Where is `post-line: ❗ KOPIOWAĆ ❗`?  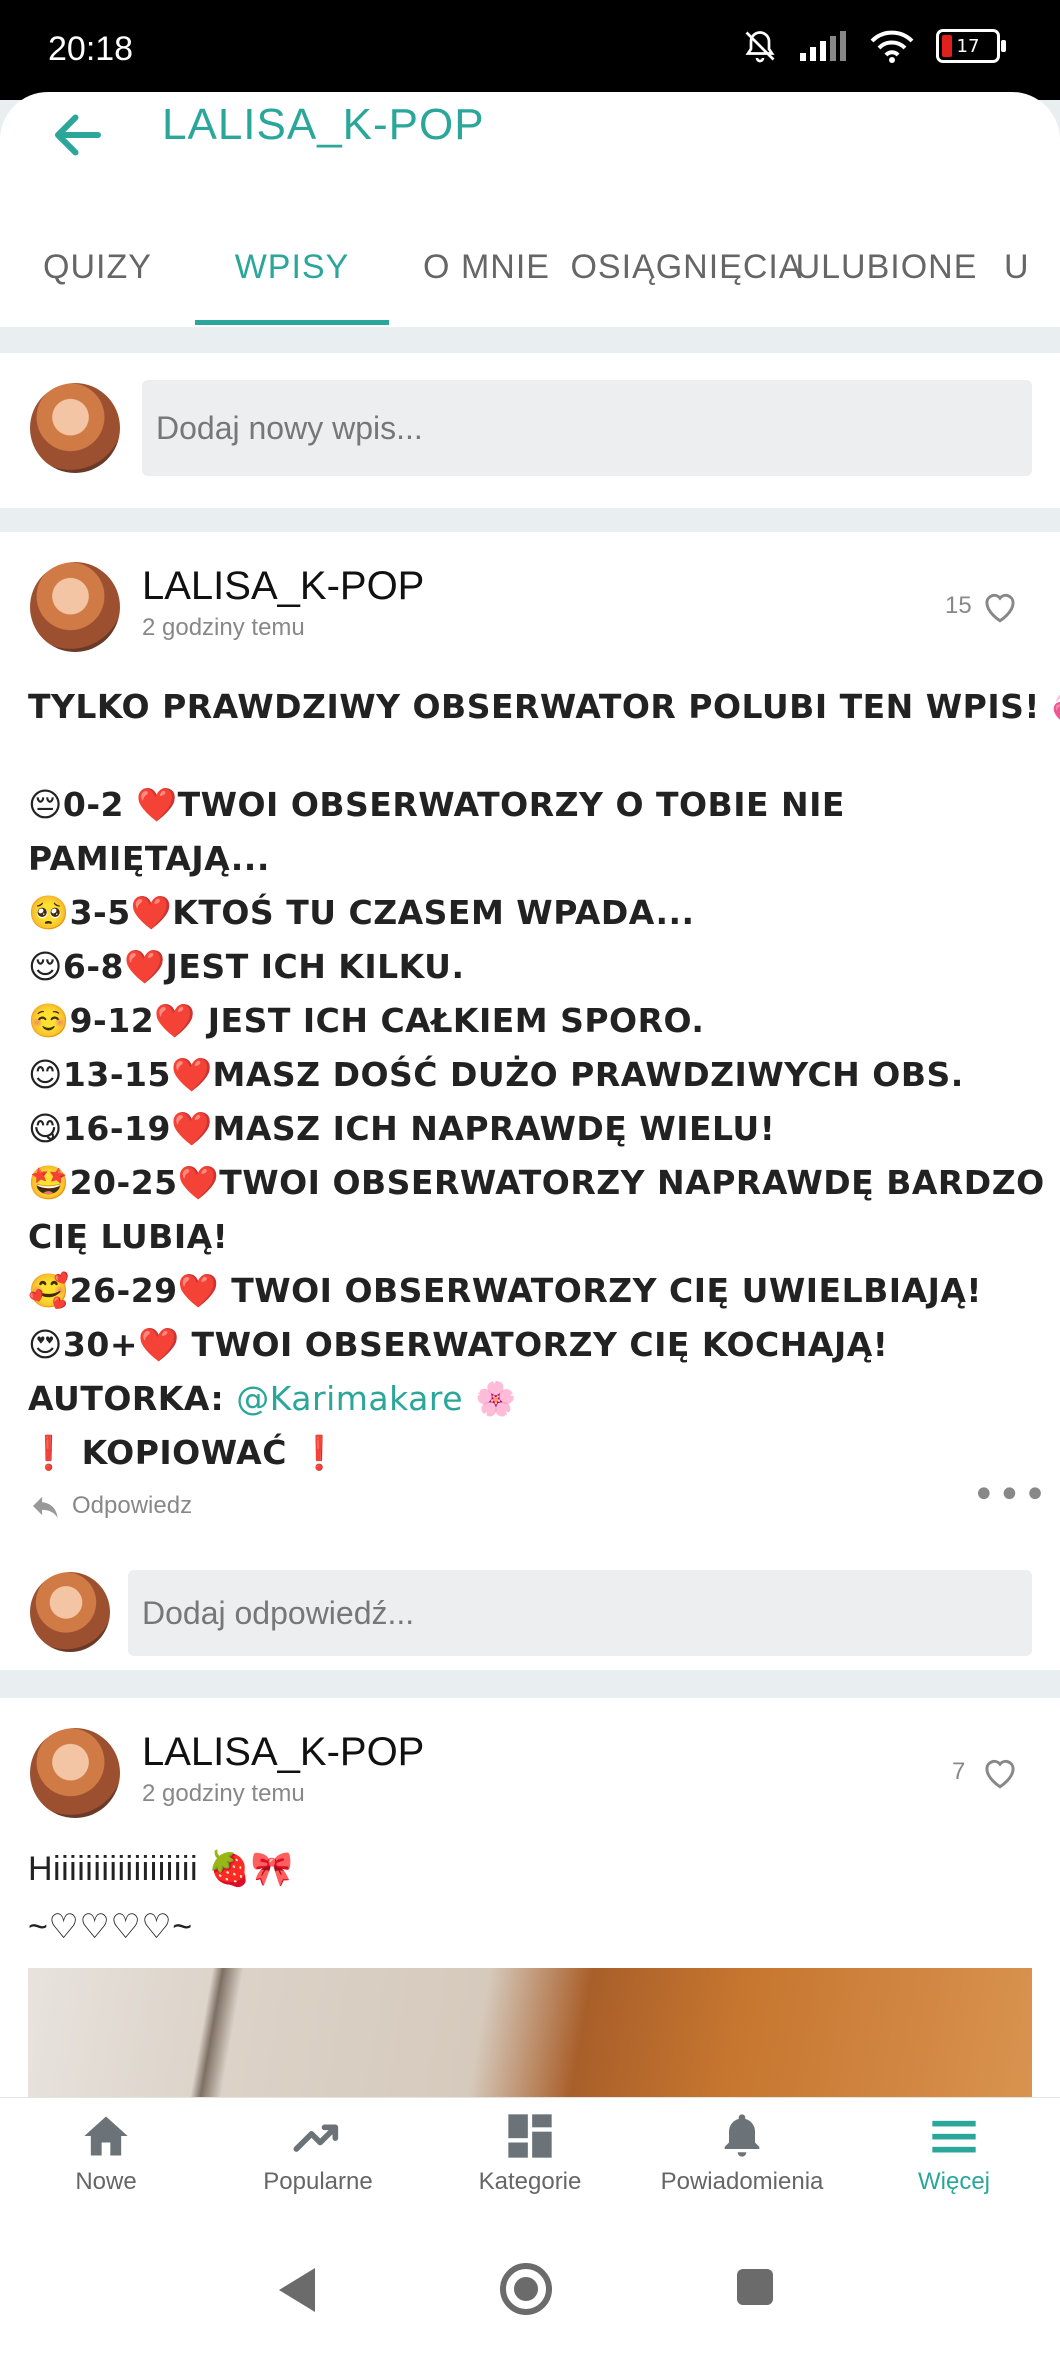
post-line: ❗ KOPIOWAĆ ❗ is located at coordinates (184, 1452).